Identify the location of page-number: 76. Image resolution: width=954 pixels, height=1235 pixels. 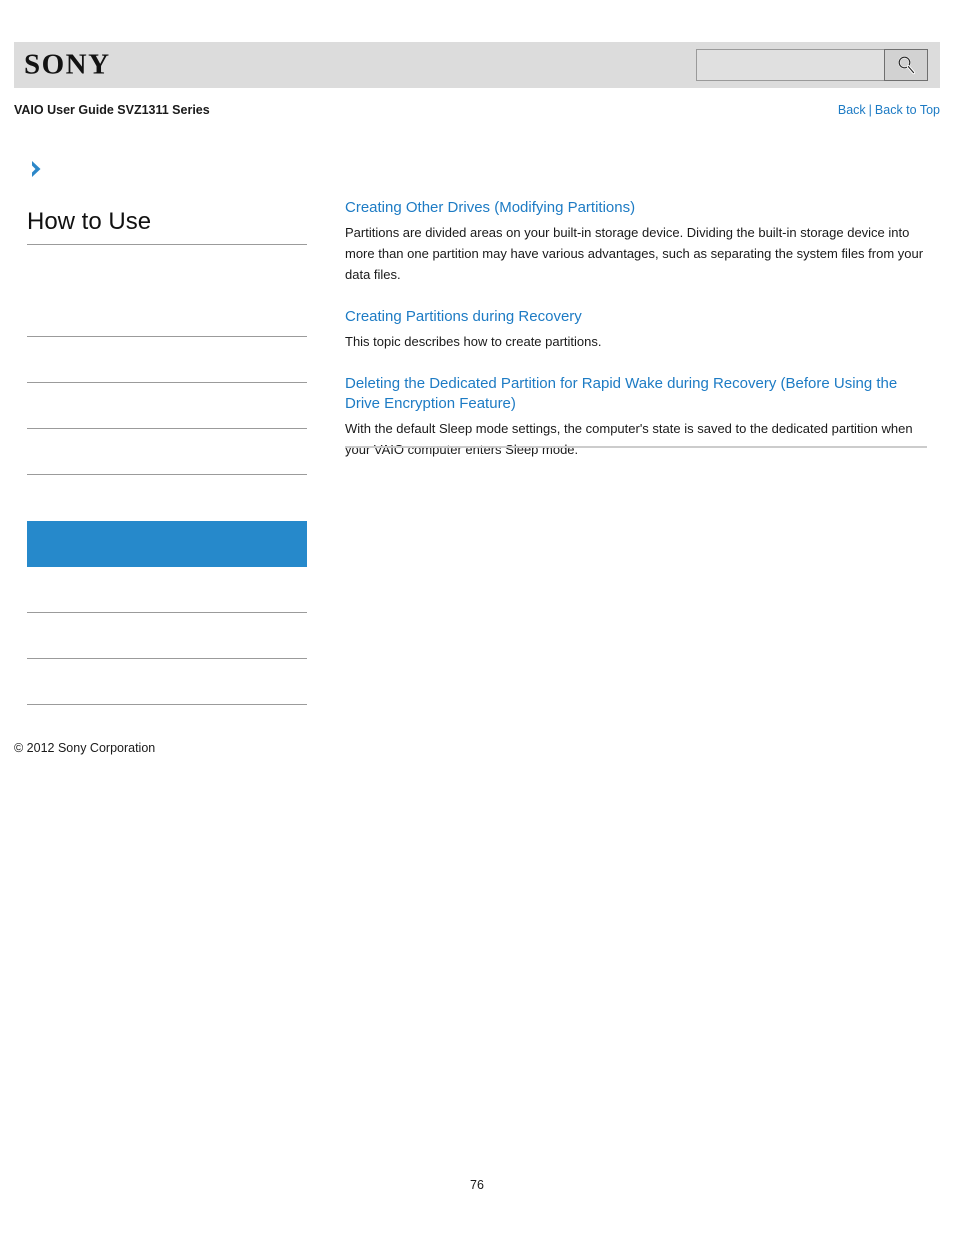
(477, 1185).